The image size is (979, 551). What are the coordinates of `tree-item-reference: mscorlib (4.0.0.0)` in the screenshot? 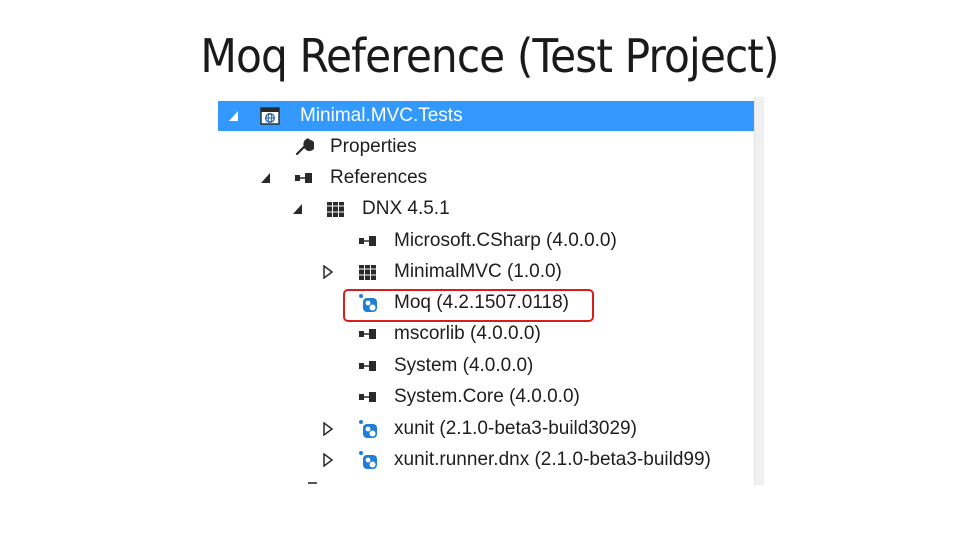 It's located at (486, 334).